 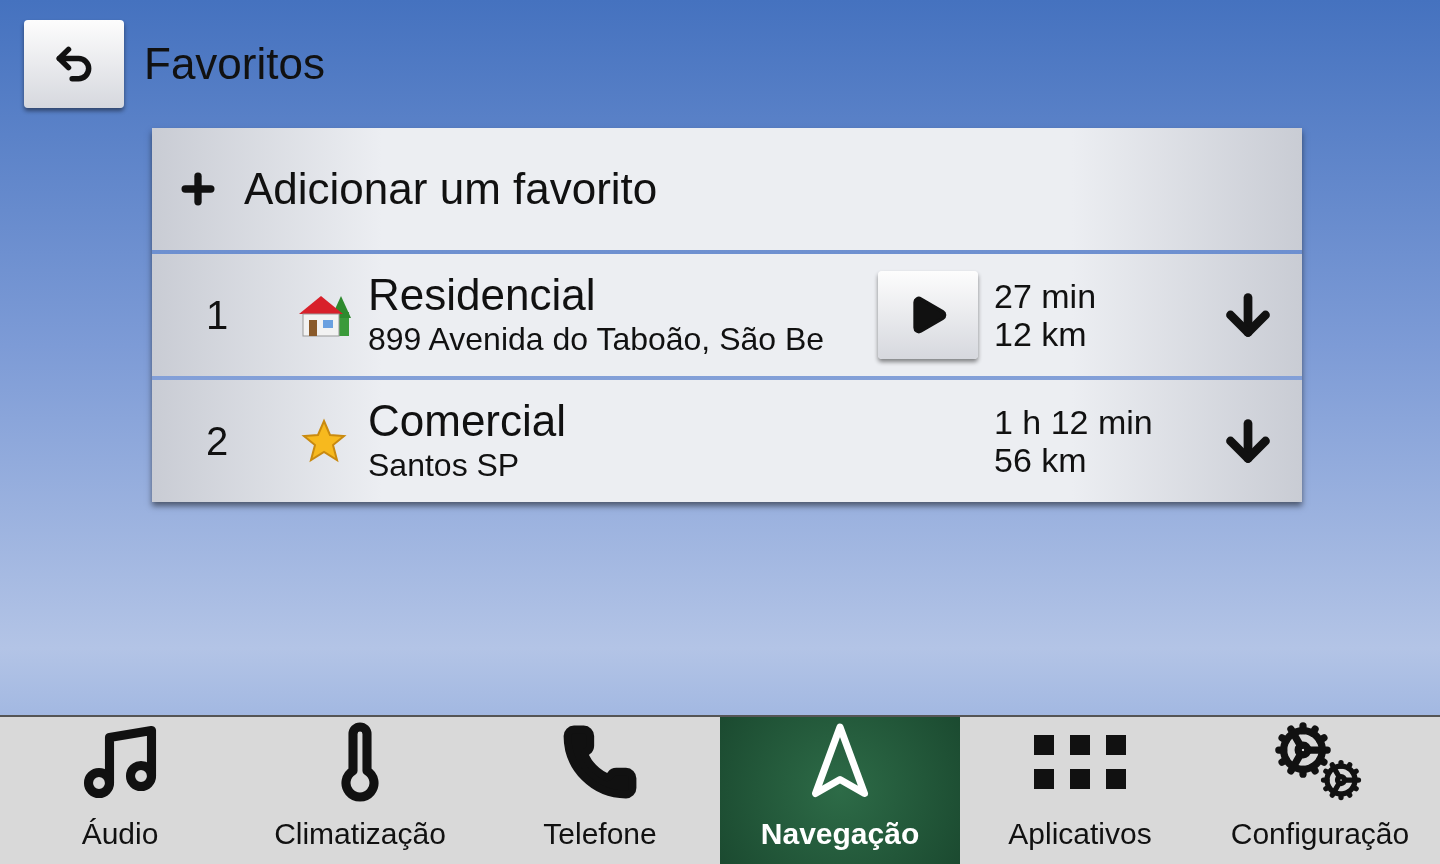 What do you see at coordinates (217, 441) in the screenshot?
I see `row-number: 2` at bounding box center [217, 441].